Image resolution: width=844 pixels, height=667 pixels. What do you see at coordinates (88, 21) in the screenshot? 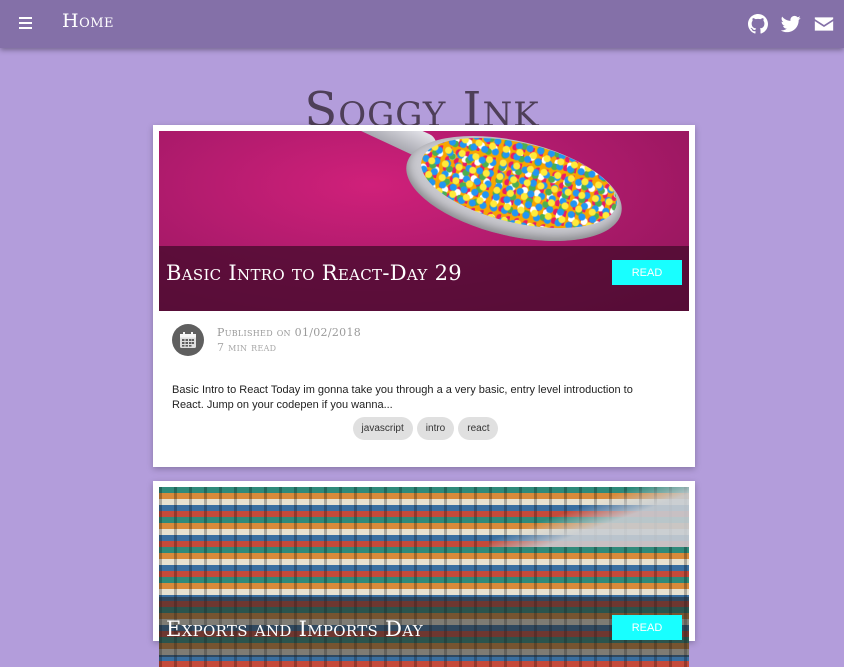
I see `nav-home-link: Home` at bounding box center [88, 21].